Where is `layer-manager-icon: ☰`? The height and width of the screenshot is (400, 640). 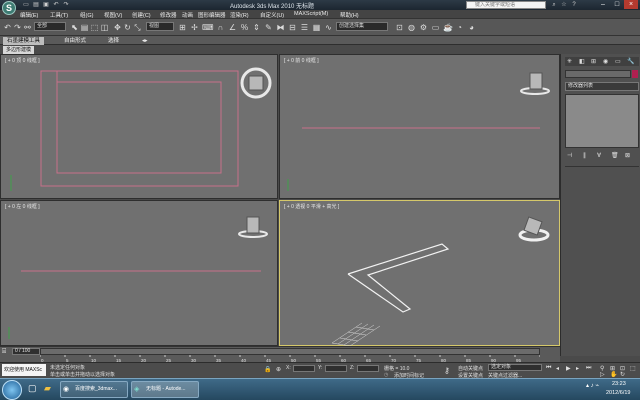
layer-manager-icon: ☰ is located at coordinates (304, 27).